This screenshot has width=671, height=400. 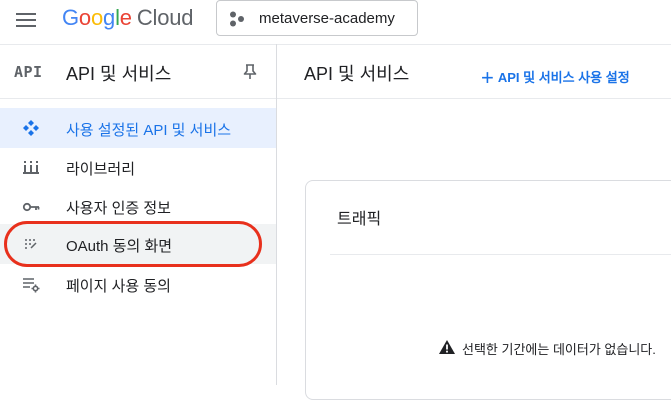 What do you see at coordinates (563, 77) in the screenshot?
I see `enable-apis-label: API 및 서비스 사용 설정` at bounding box center [563, 77].